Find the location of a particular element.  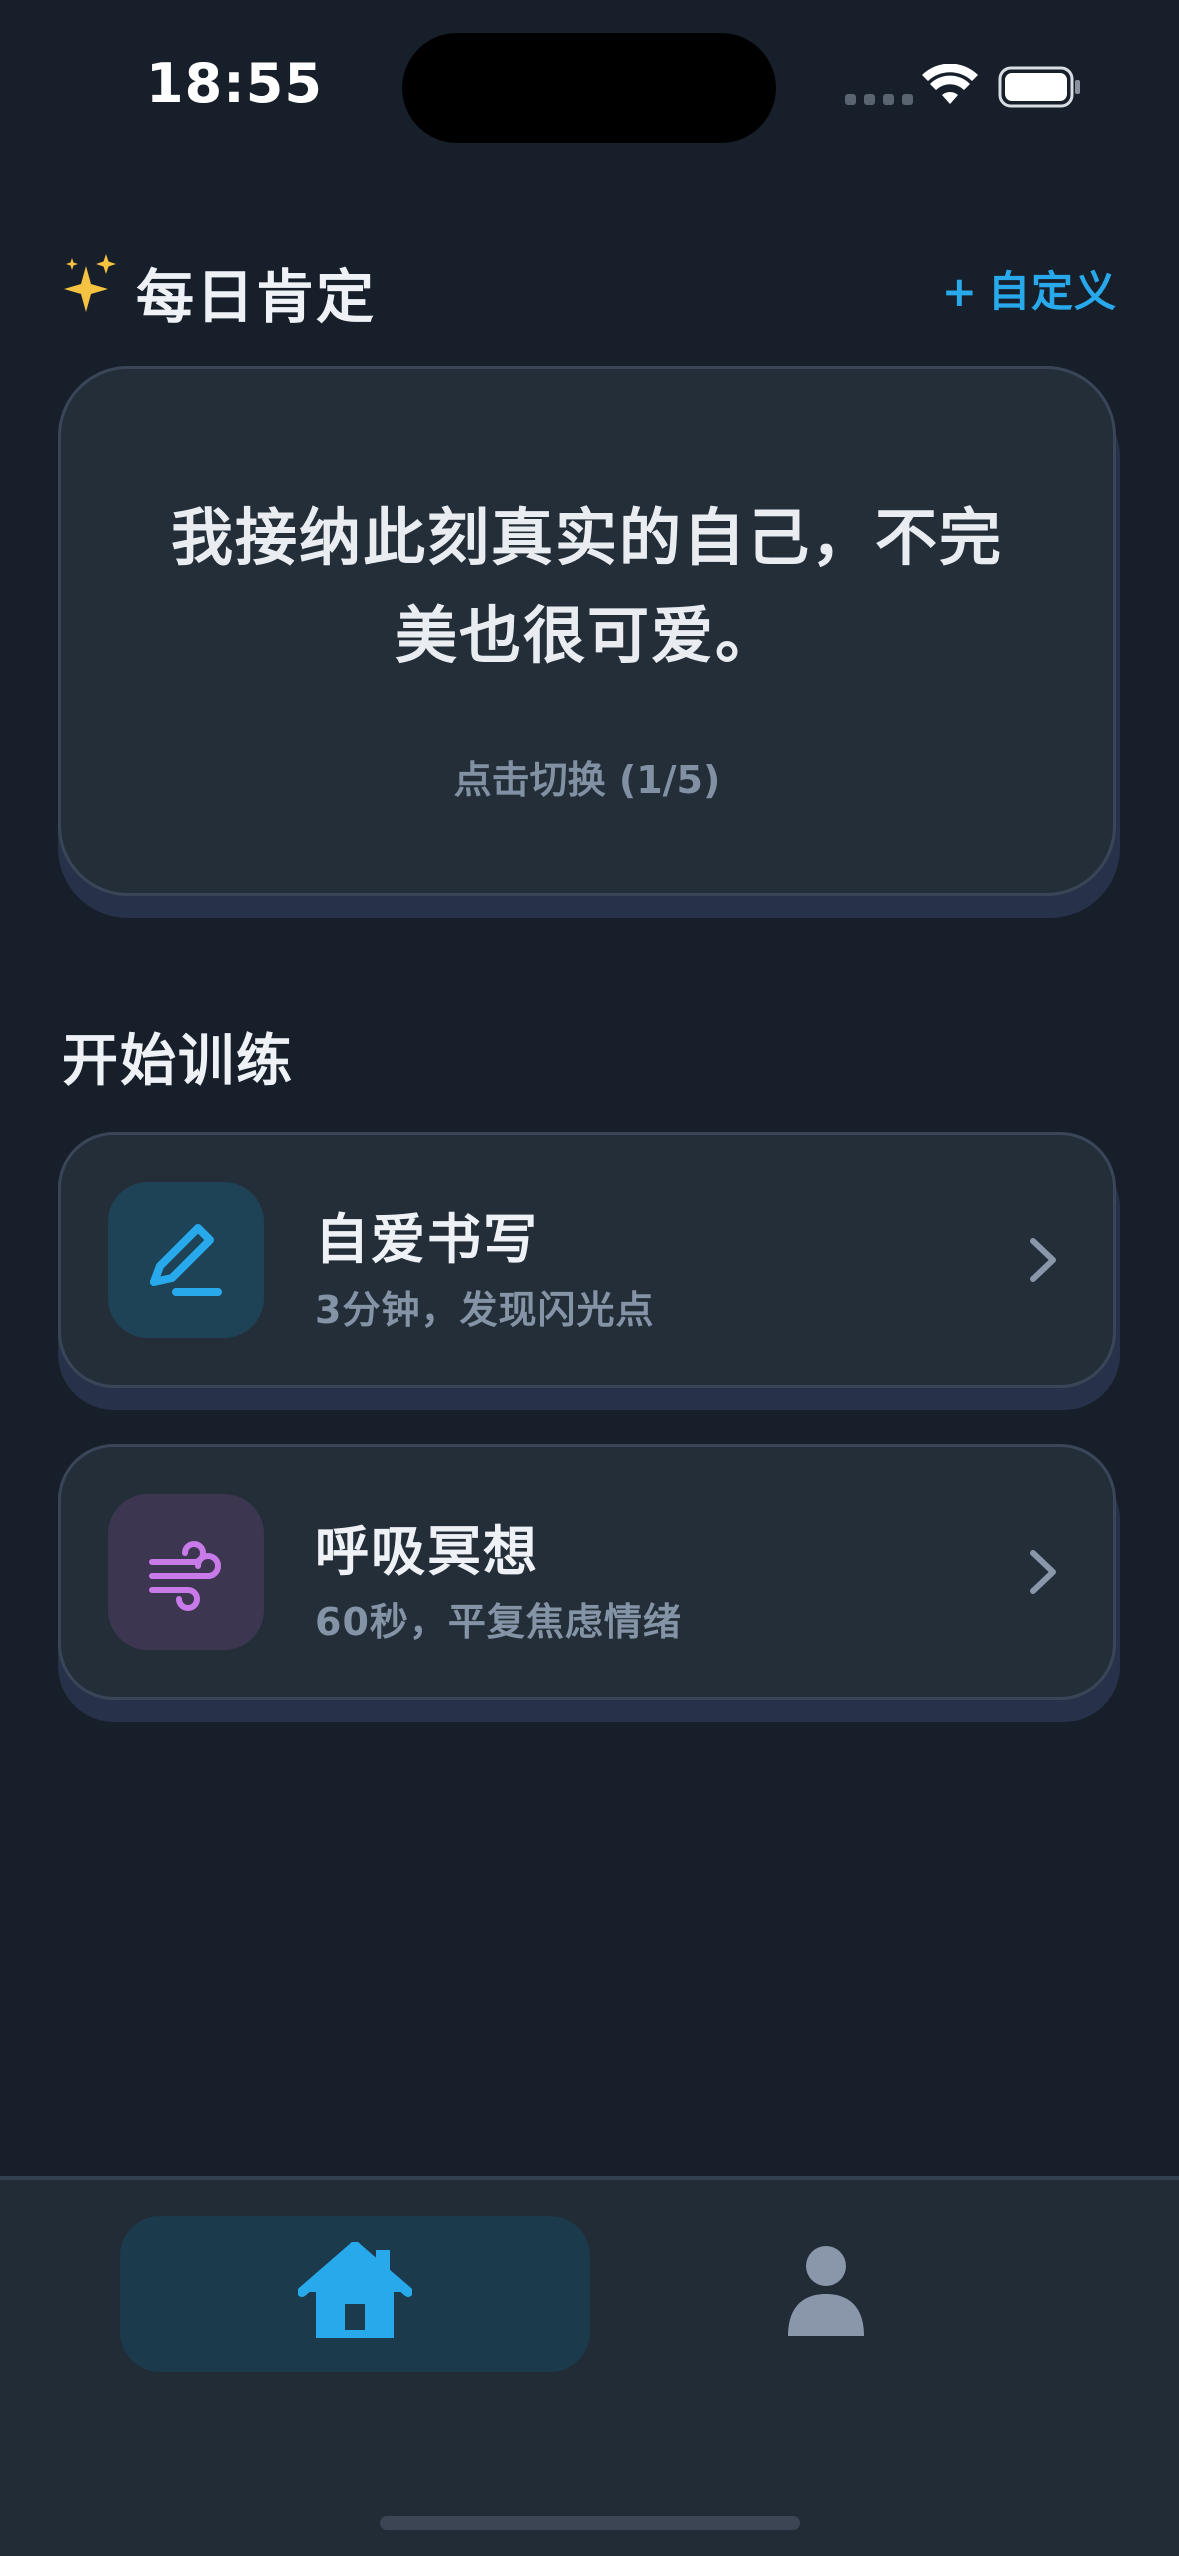

sparkles-icon is located at coordinates (90, 283).